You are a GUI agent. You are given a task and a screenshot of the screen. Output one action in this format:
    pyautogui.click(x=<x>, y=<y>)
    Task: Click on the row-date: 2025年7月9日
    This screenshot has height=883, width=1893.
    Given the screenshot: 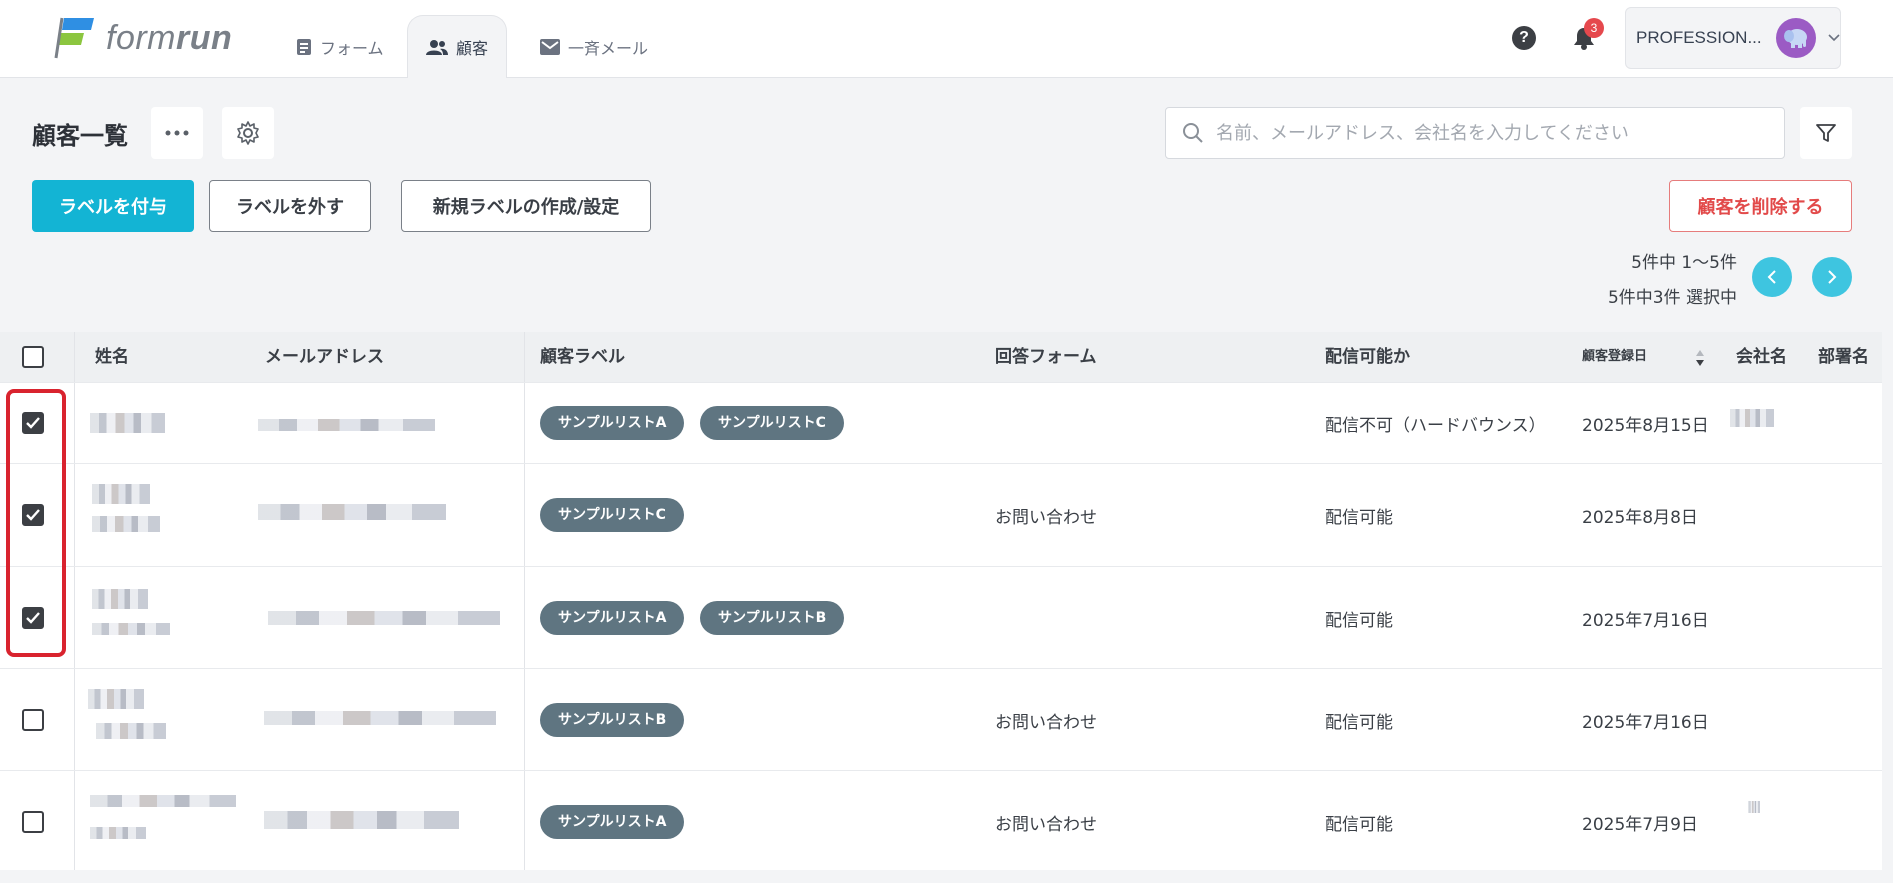 What is the action you would take?
    pyautogui.click(x=1640, y=825)
    